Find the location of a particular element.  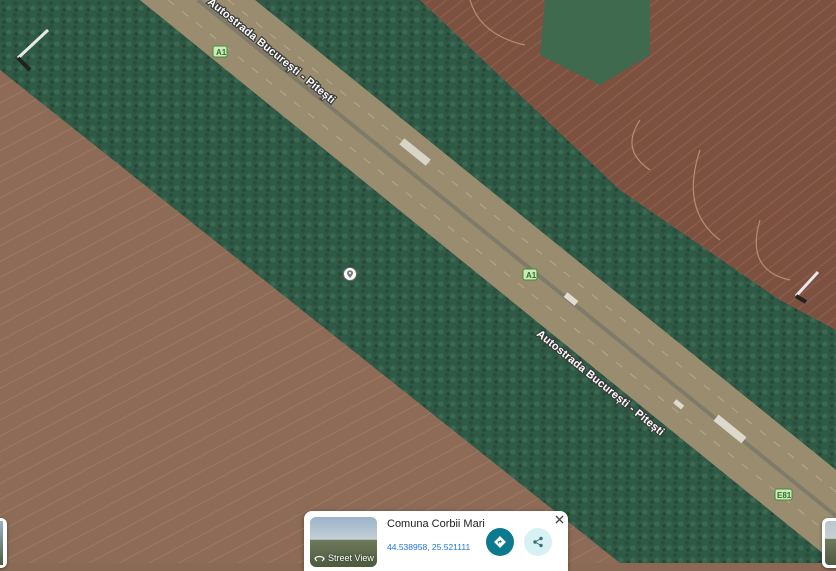

street-view-thumbnail-right is located at coordinates (829, 543).